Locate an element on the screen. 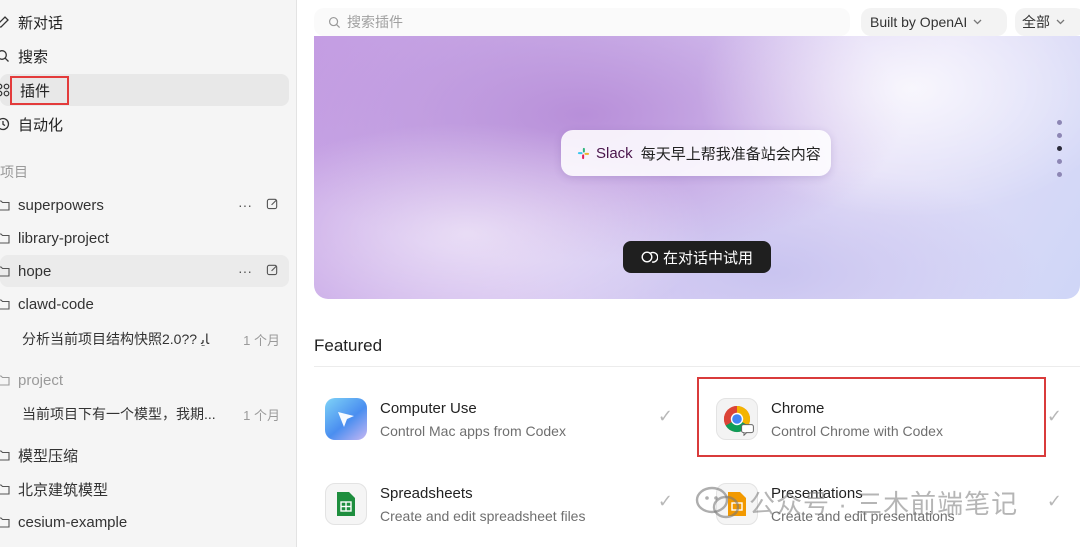 The height and width of the screenshot is (547, 1080). project-project: project is located at coordinates (144, 380).